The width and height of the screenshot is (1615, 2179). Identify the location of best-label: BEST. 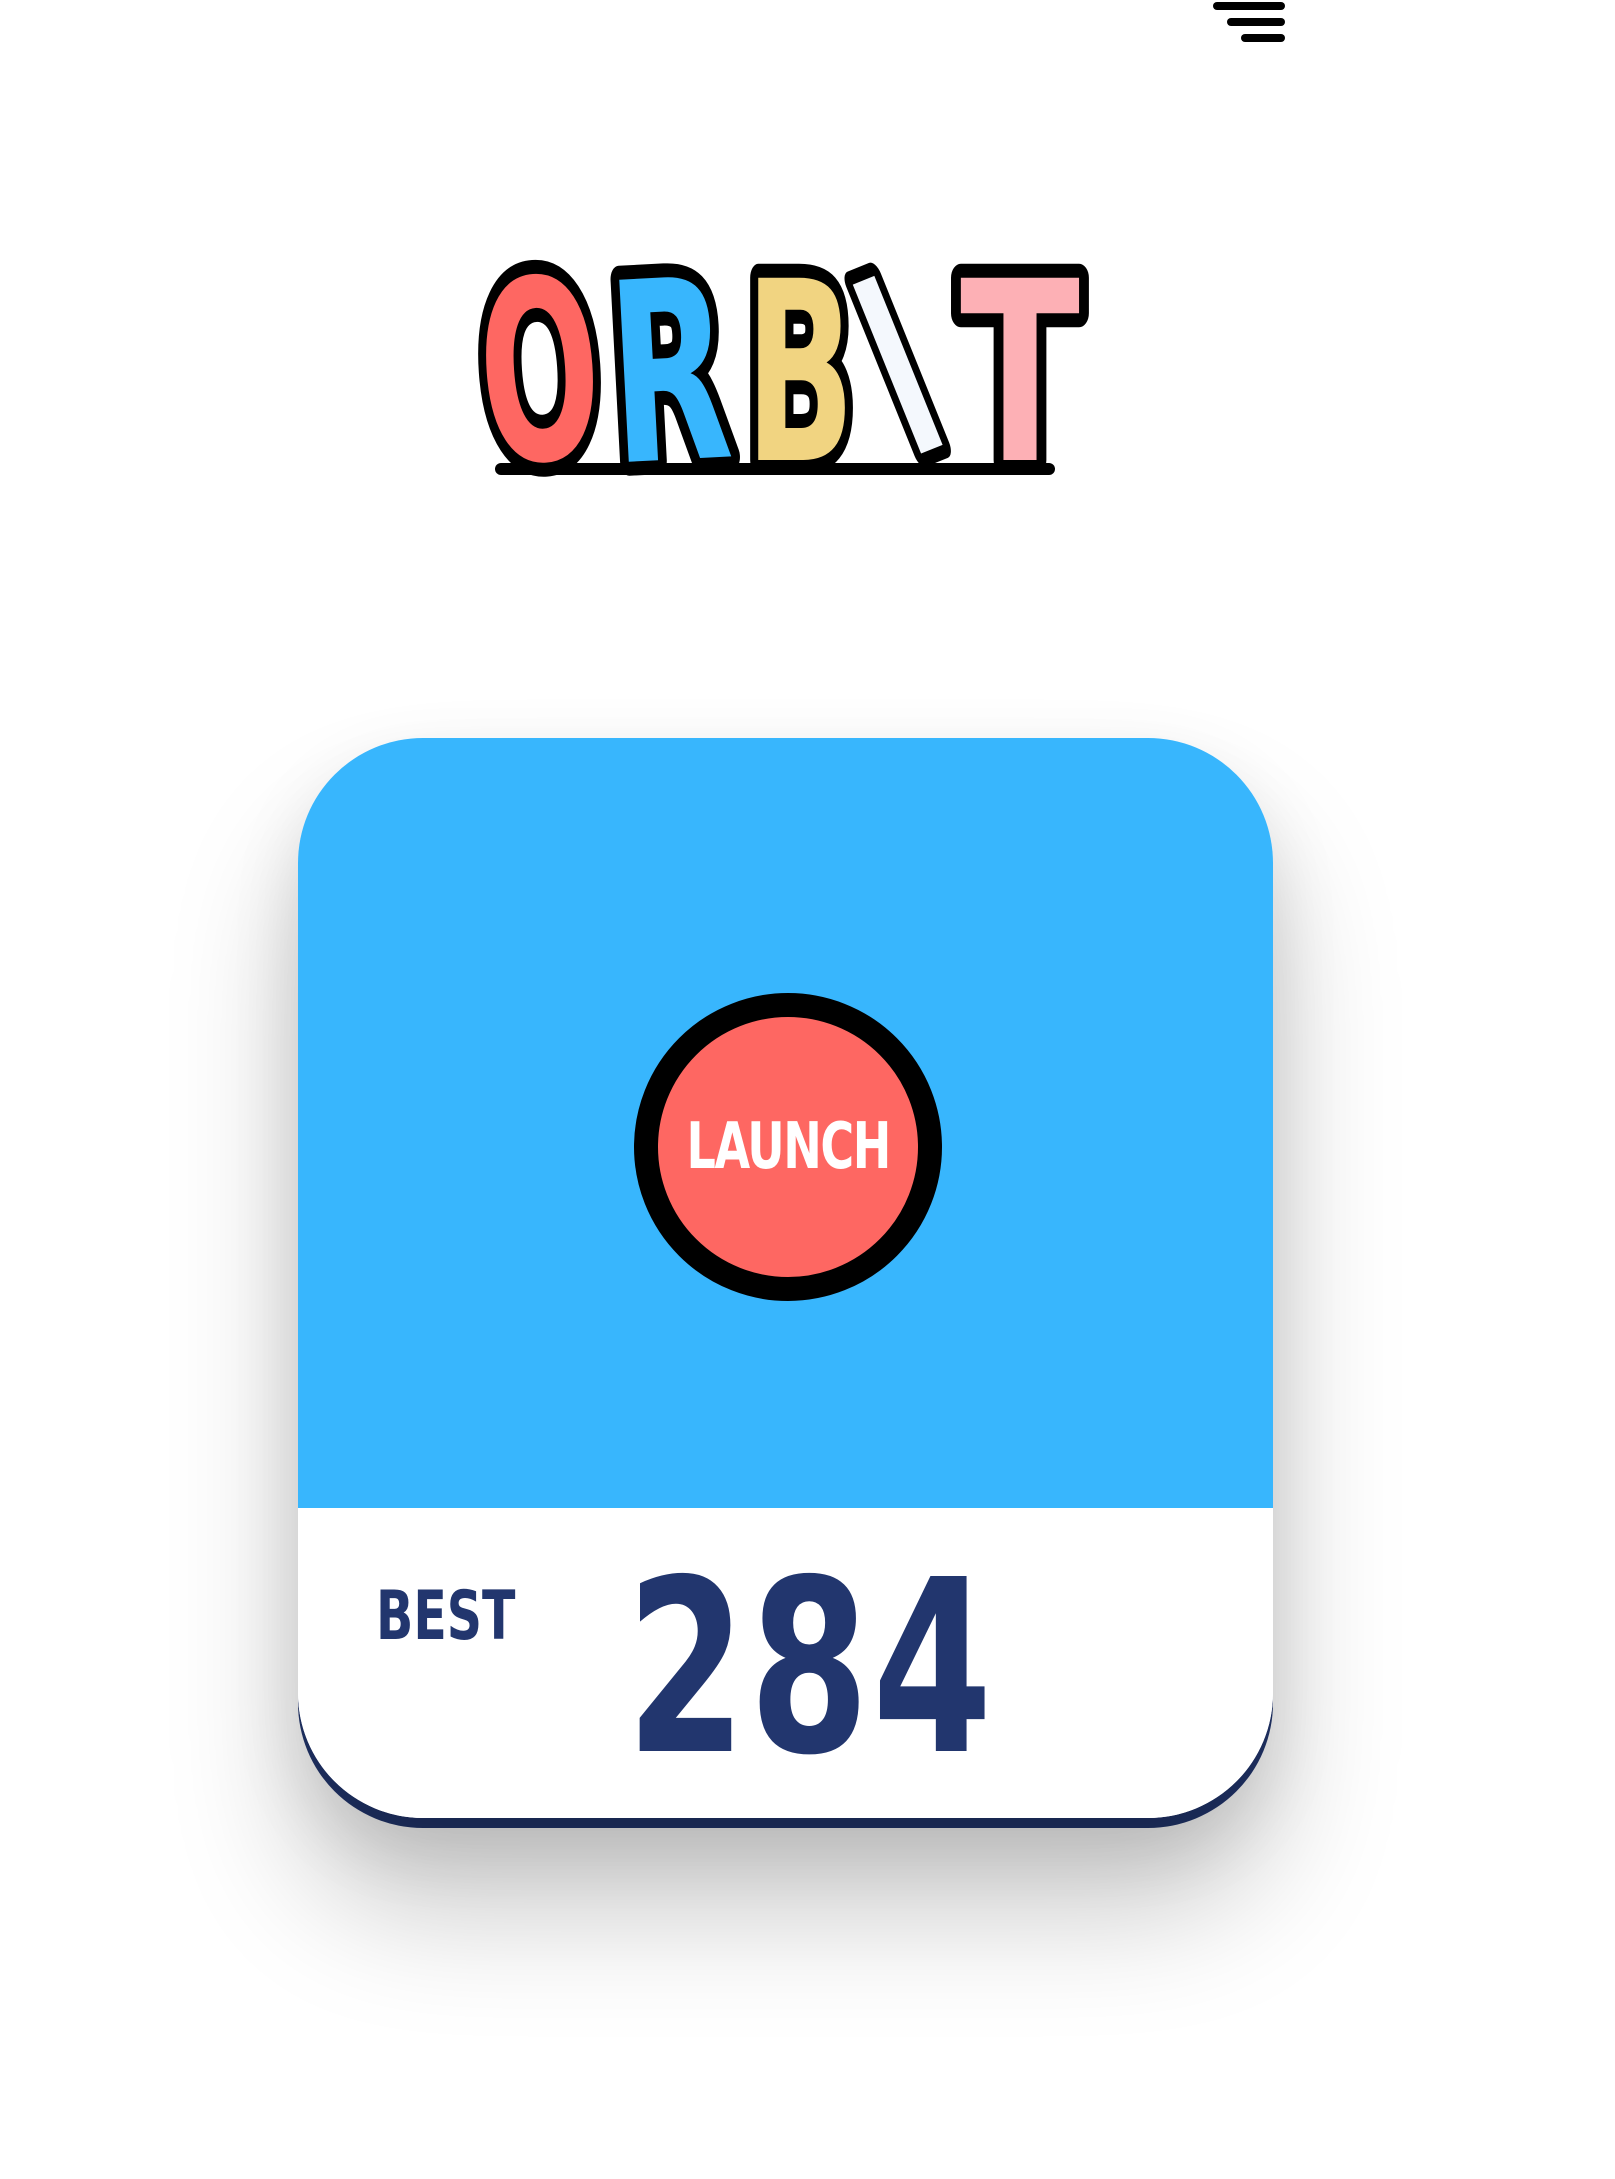
(446, 1616).